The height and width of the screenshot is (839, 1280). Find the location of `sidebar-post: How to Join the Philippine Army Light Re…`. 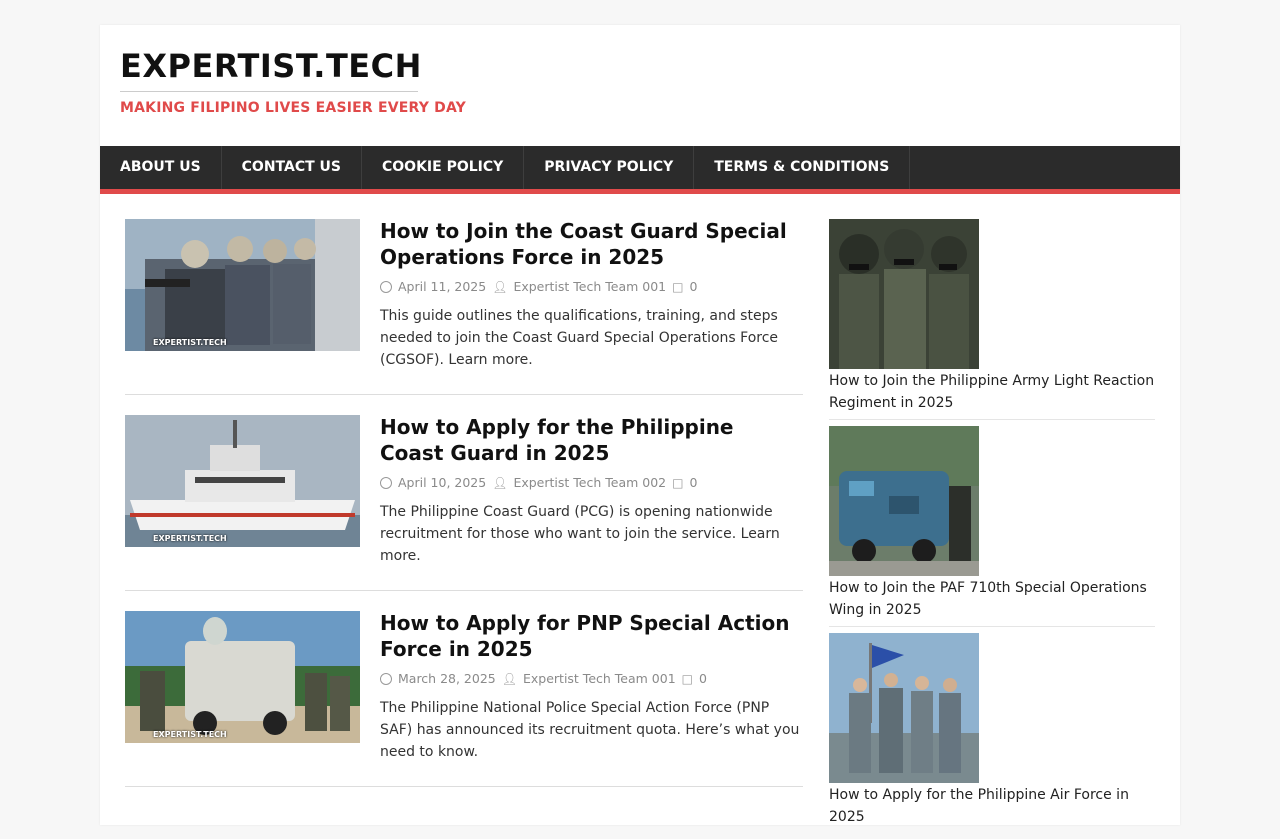

sidebar-post: How to Join the Philippine Army Light Re… is located at coordinates (992, 319).